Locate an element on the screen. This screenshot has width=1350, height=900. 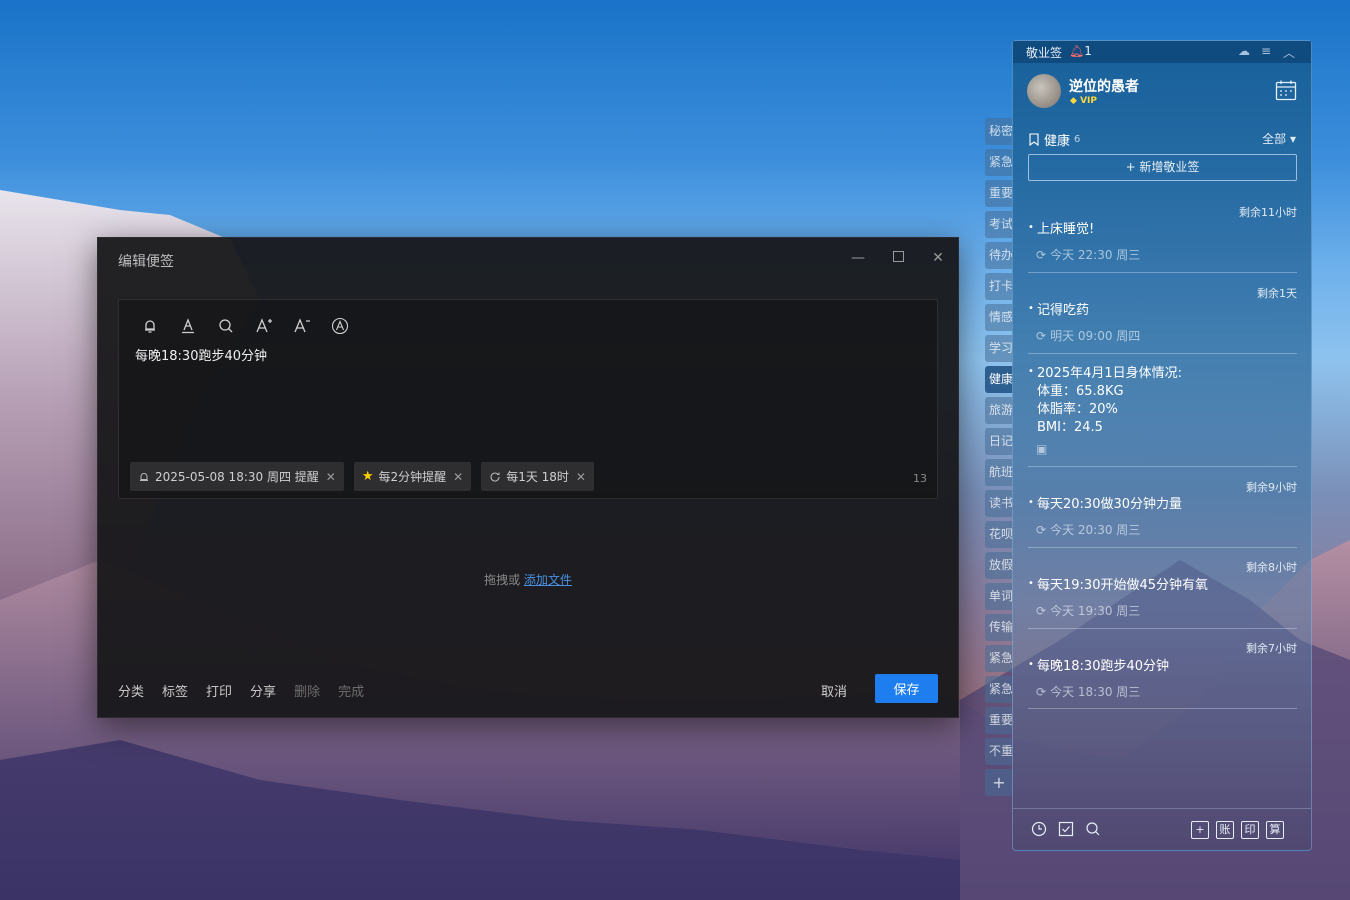
file-drop-zone: 拖拽或 添加文件 is located at coordinates (528, 579).